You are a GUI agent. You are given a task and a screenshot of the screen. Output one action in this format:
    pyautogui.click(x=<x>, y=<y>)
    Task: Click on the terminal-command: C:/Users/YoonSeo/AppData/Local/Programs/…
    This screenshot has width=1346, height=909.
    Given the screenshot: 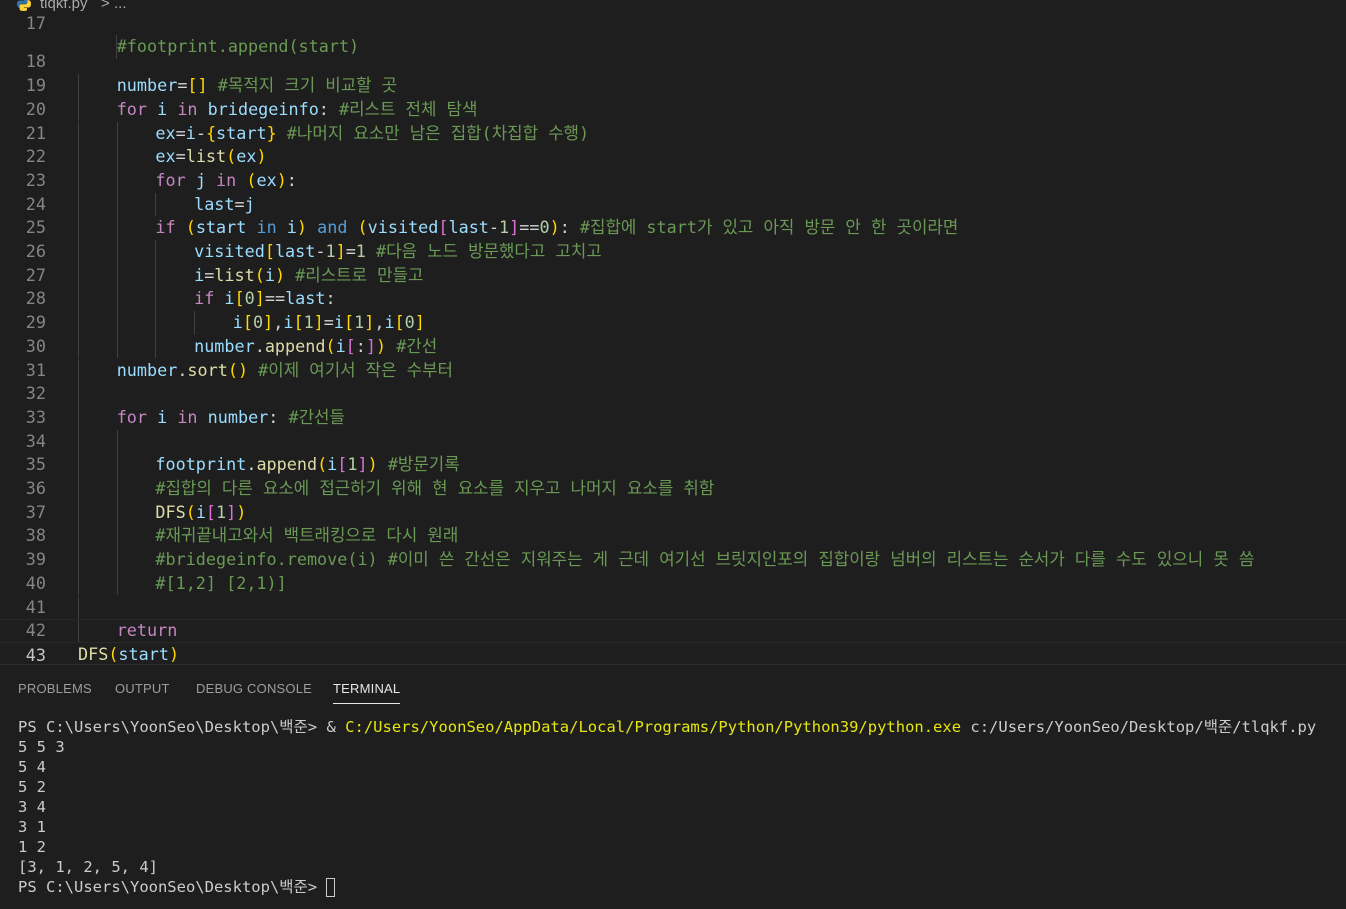 What is the action you would take?
    pyautogui.click(x=653, y=727)
    